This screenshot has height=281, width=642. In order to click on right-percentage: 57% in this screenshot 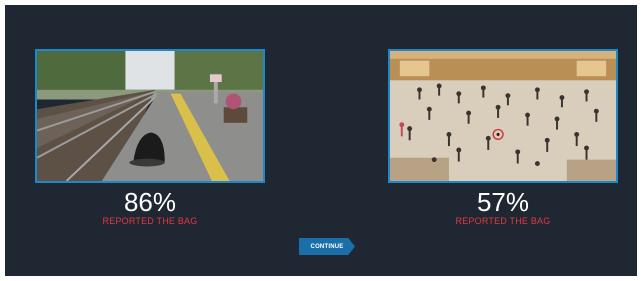, I will do `click(503, 202)`.